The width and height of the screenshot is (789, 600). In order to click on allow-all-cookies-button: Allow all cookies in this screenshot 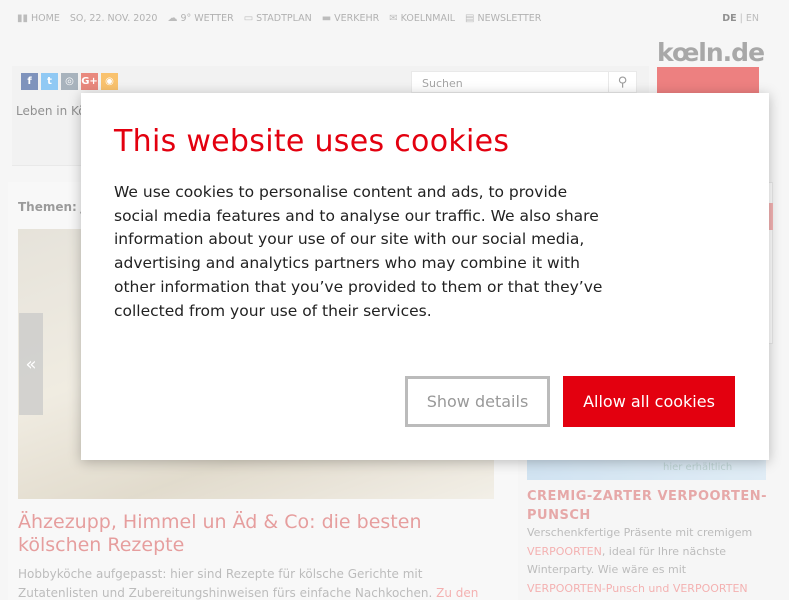, I will do `click(649, 401)`.